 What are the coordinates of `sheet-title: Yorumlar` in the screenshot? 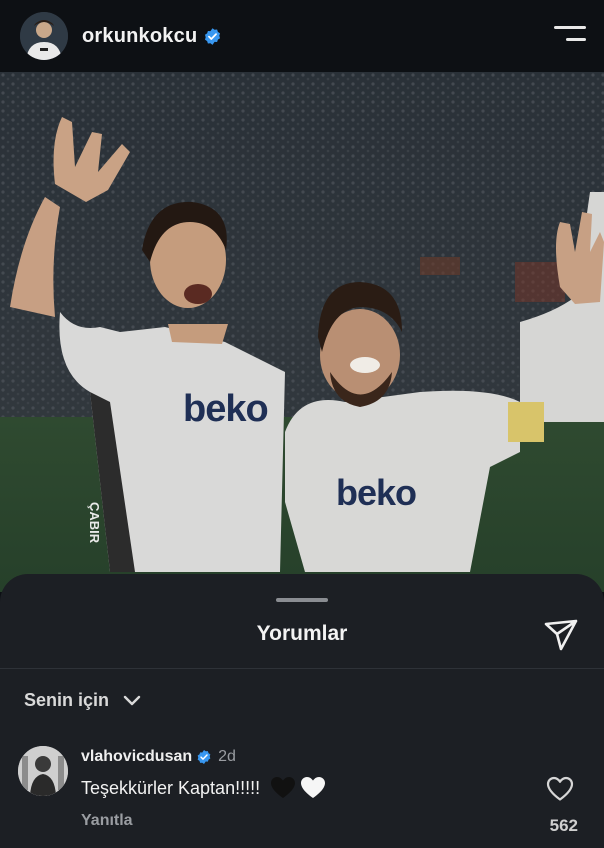 It's located at (302, 633).